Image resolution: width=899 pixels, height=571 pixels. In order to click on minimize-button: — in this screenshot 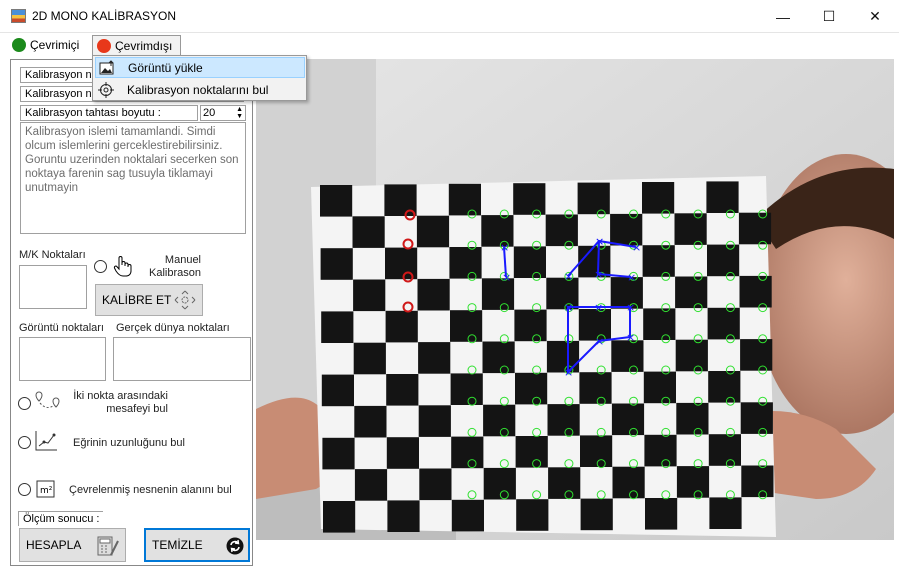, I will do `click(783, 16)`.